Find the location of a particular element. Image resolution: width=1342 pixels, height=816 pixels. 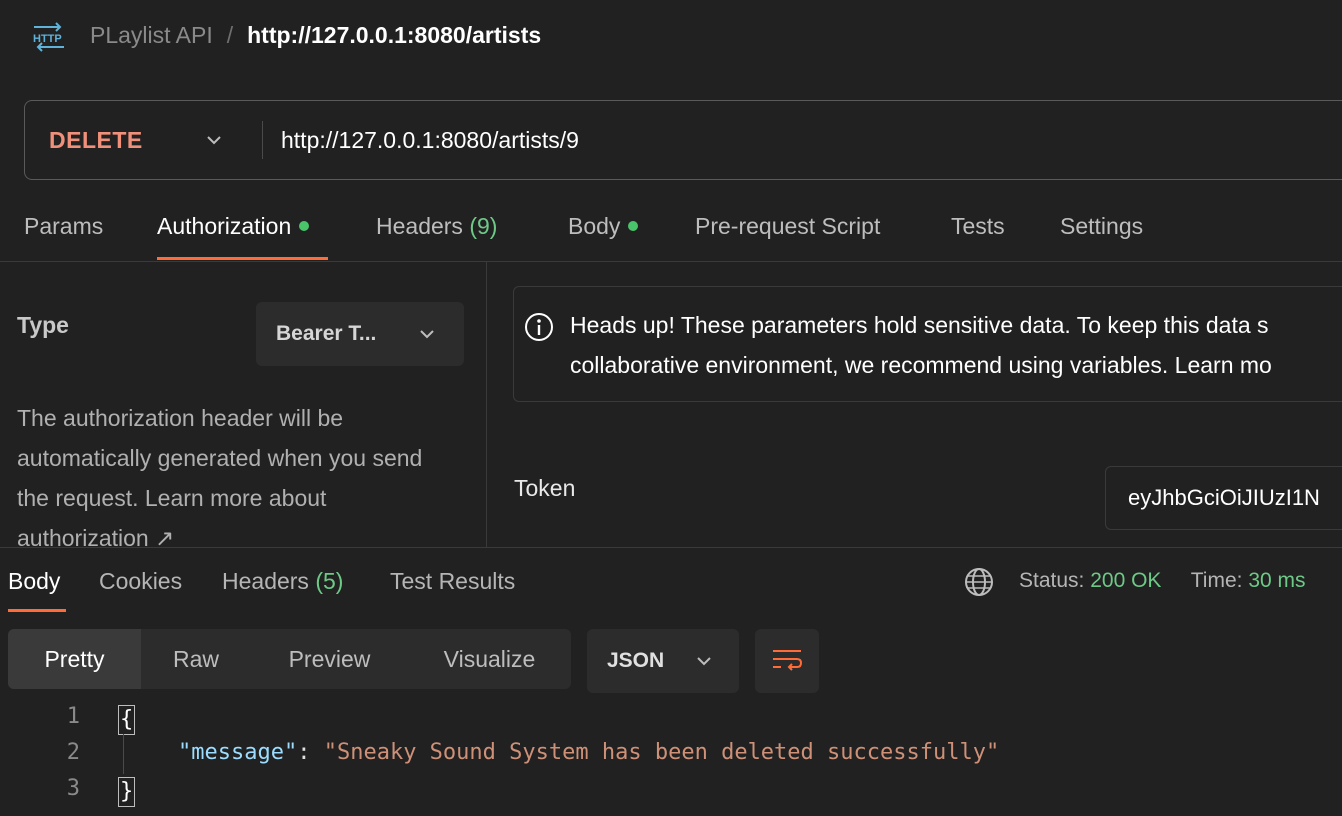

json-colon: : is located at coordinates (310, 752).